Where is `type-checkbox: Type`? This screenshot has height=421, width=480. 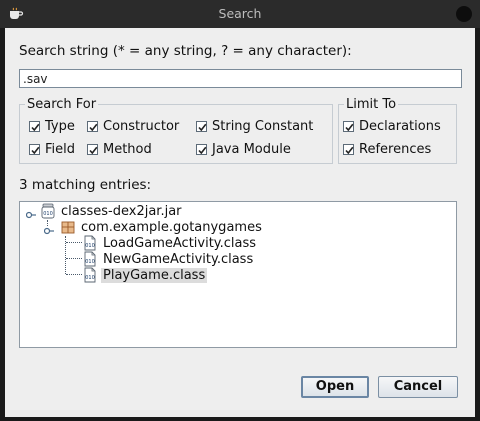
type-checkbox: Type is located at coordinates (52, 126).